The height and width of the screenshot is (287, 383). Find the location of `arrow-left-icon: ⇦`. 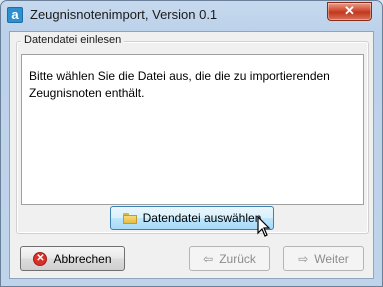

arrow-left-icon: ⇦ is located at coordinates (208, 258).